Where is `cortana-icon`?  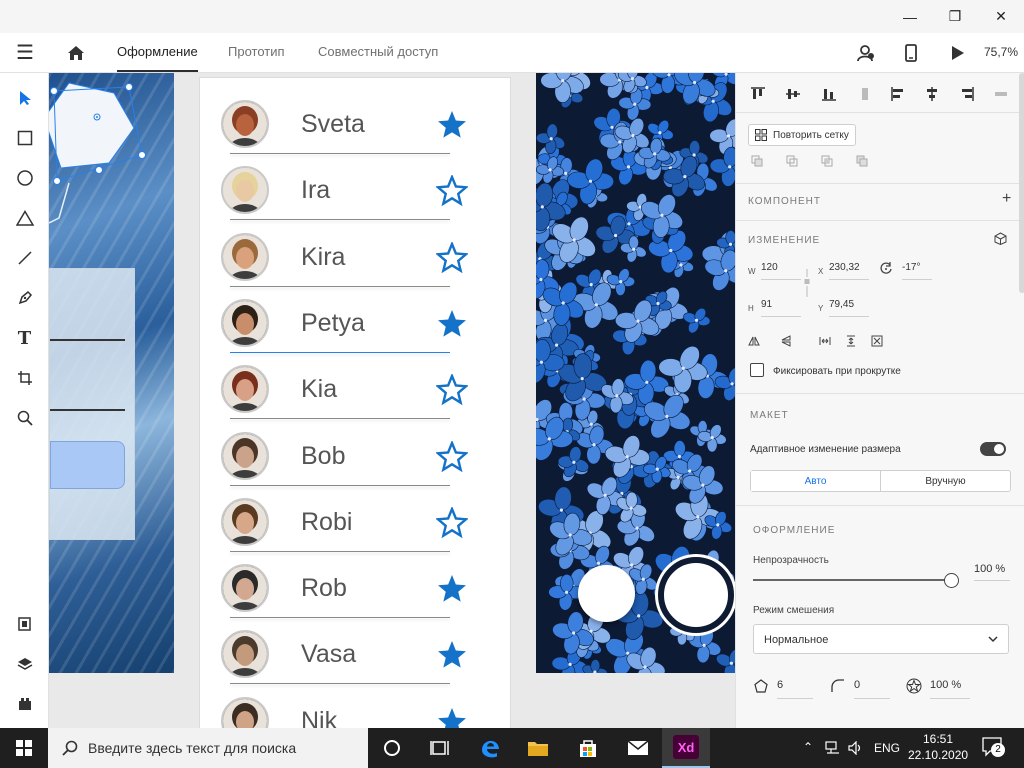
cortana-icon is located at coordinates (392, 748).